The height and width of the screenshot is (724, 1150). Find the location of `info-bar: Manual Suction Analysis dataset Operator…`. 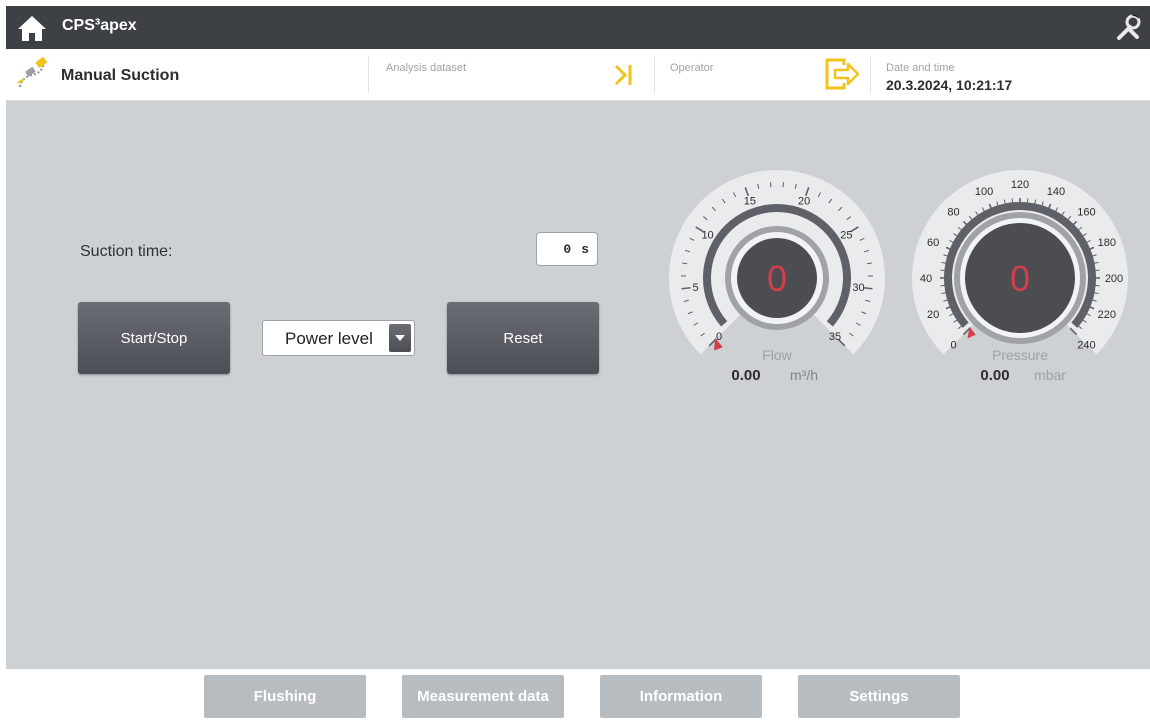

info-bar: Manual Suction Analysis dataset Operator… is located at coordinates (578, 75).